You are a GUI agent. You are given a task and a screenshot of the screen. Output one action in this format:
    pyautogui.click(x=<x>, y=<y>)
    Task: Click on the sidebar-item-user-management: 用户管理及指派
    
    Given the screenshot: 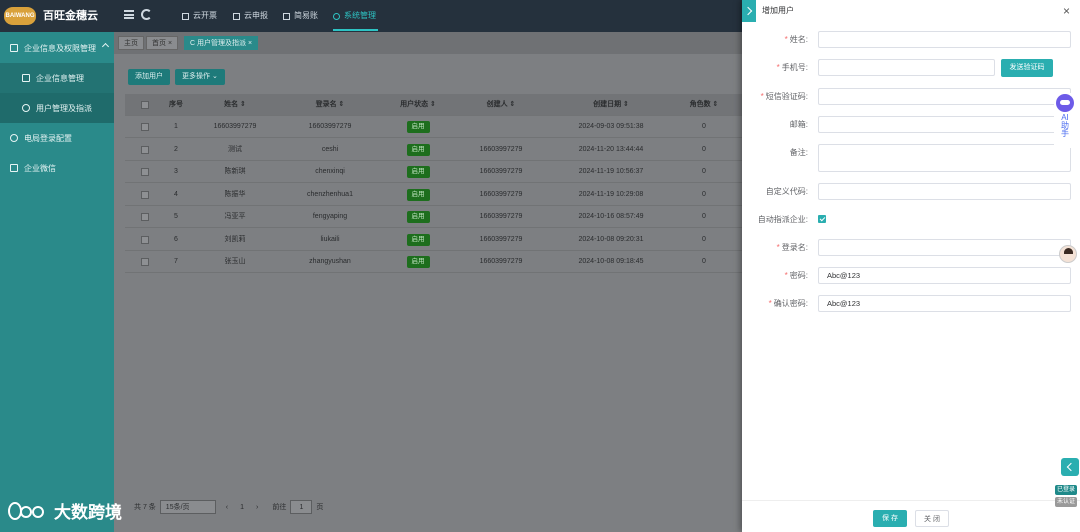 What is the action you would take?
    pyautogui.click(x=57, y=108)
    